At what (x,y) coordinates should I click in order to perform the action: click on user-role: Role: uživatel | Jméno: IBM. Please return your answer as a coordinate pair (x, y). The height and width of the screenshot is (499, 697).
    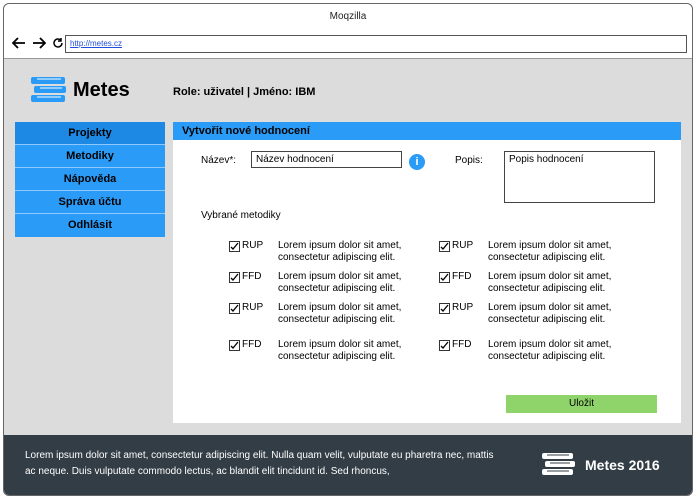
    Looking at the image, I should click on (244, 92).